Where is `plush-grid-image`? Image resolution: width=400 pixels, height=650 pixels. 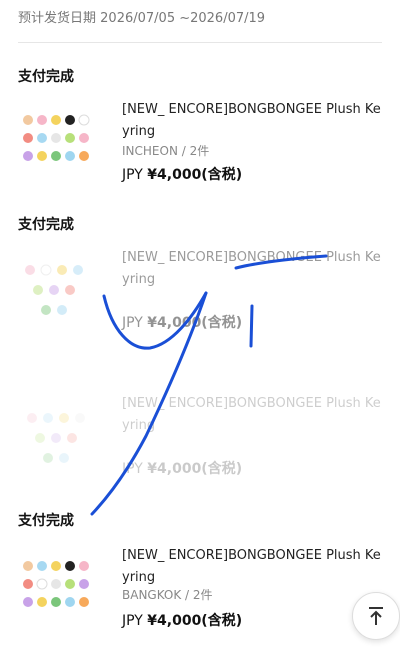
plush-grid-image is located at coordinates (56, 137).